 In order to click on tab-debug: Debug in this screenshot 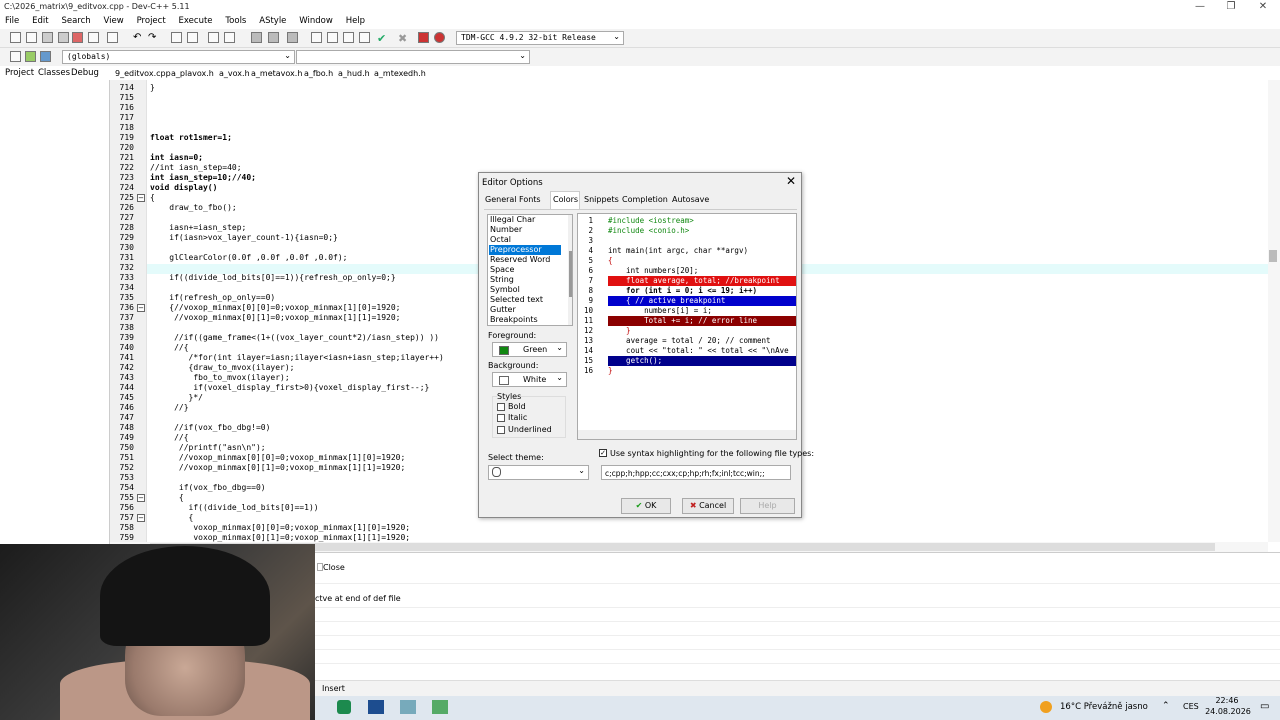, I will do `click(85, 73)`.